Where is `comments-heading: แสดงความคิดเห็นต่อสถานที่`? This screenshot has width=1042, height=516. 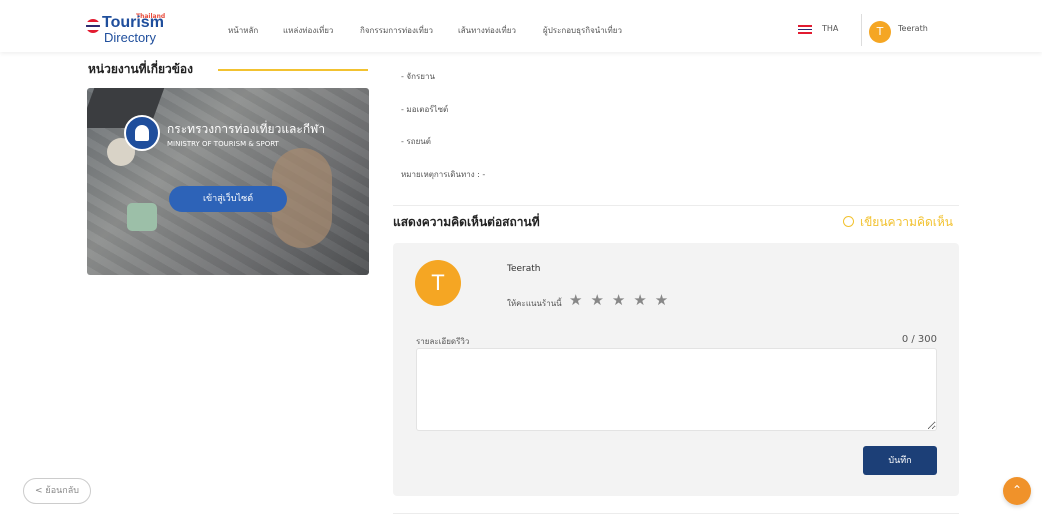 comments-heading: แสดงความคิดเห็นต่อสถานที่ is located at coordinates (466, 222).